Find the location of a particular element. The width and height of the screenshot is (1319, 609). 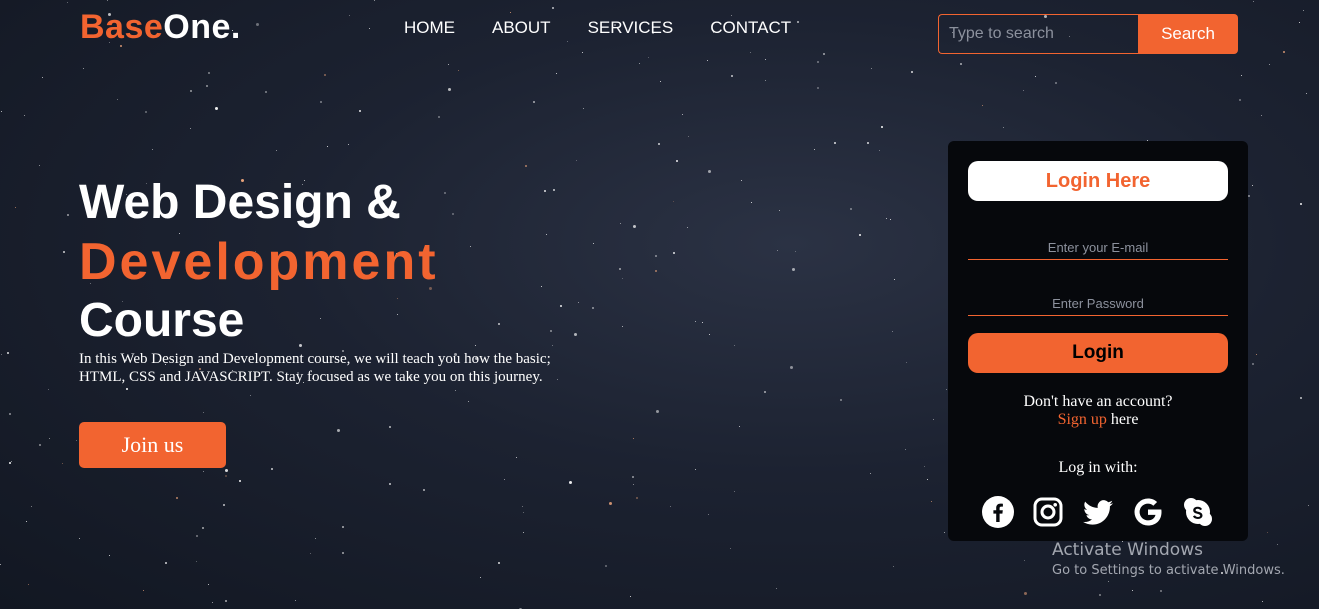

brand-logo: BaseOne. is located at coordinates (160, 27).